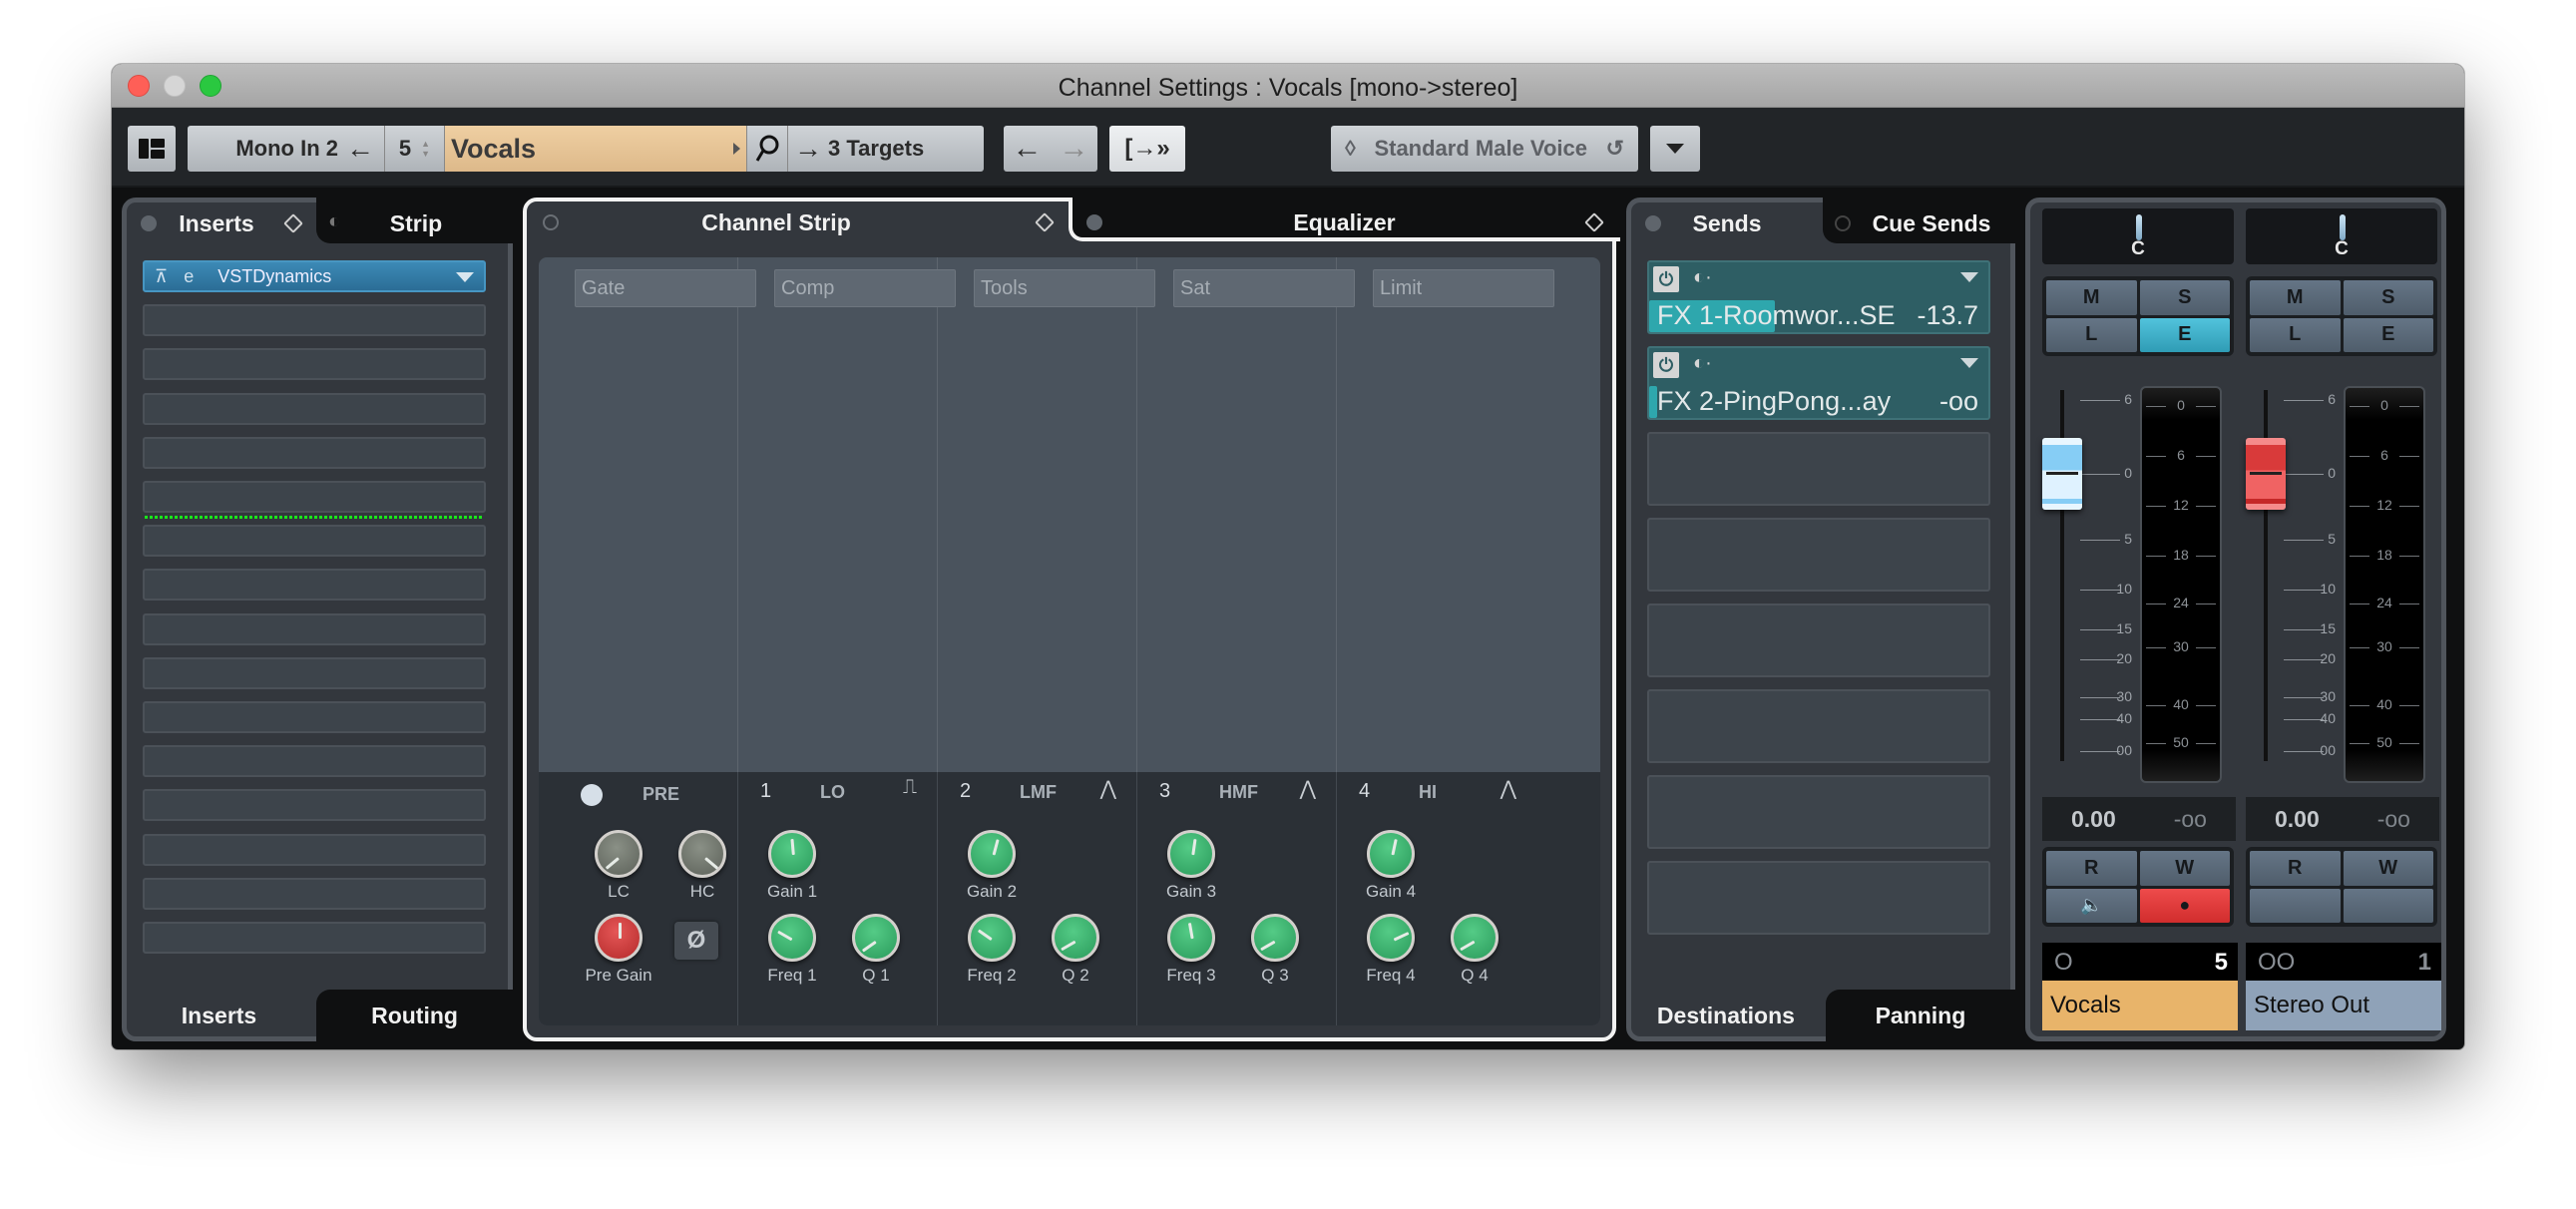 The height and width of the screenshot is (1209, 2576). What do you see at coordinates (992, 938) in the screenshot?
I see `freq-2-knob` at bounding box center [992, 938].